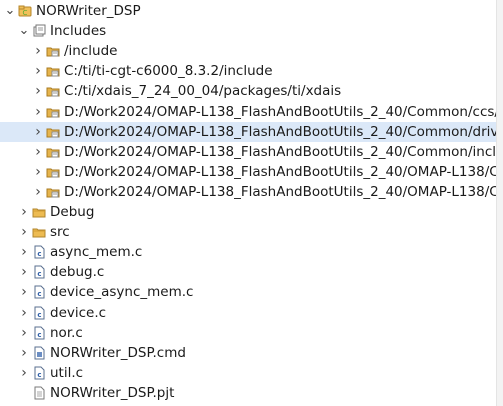 This screenshot has width=503, height=406. I want to click on tree-item-label: debug.c, so click(77, 272).